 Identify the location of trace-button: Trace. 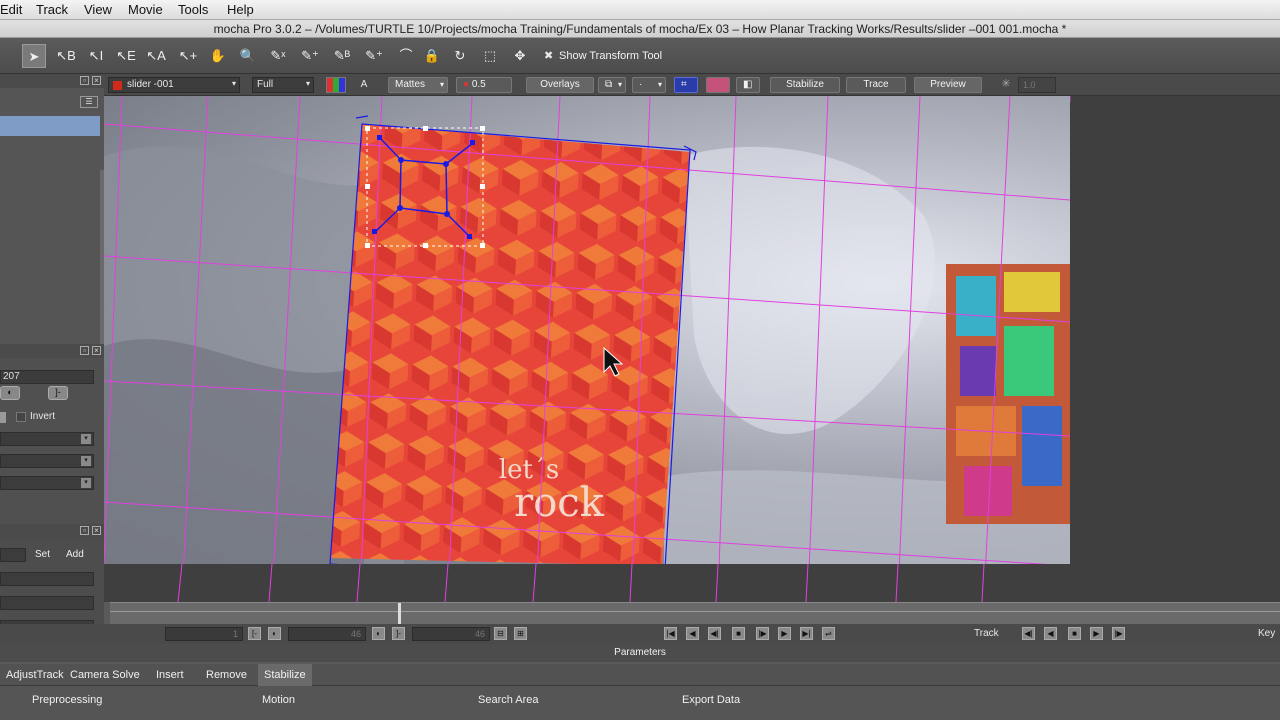
(876, 85).